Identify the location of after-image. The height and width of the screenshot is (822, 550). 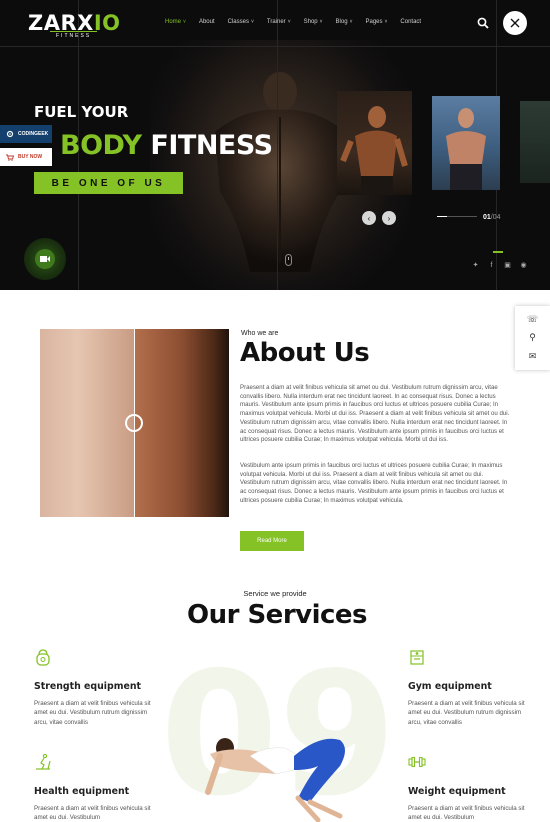
(182, 423).